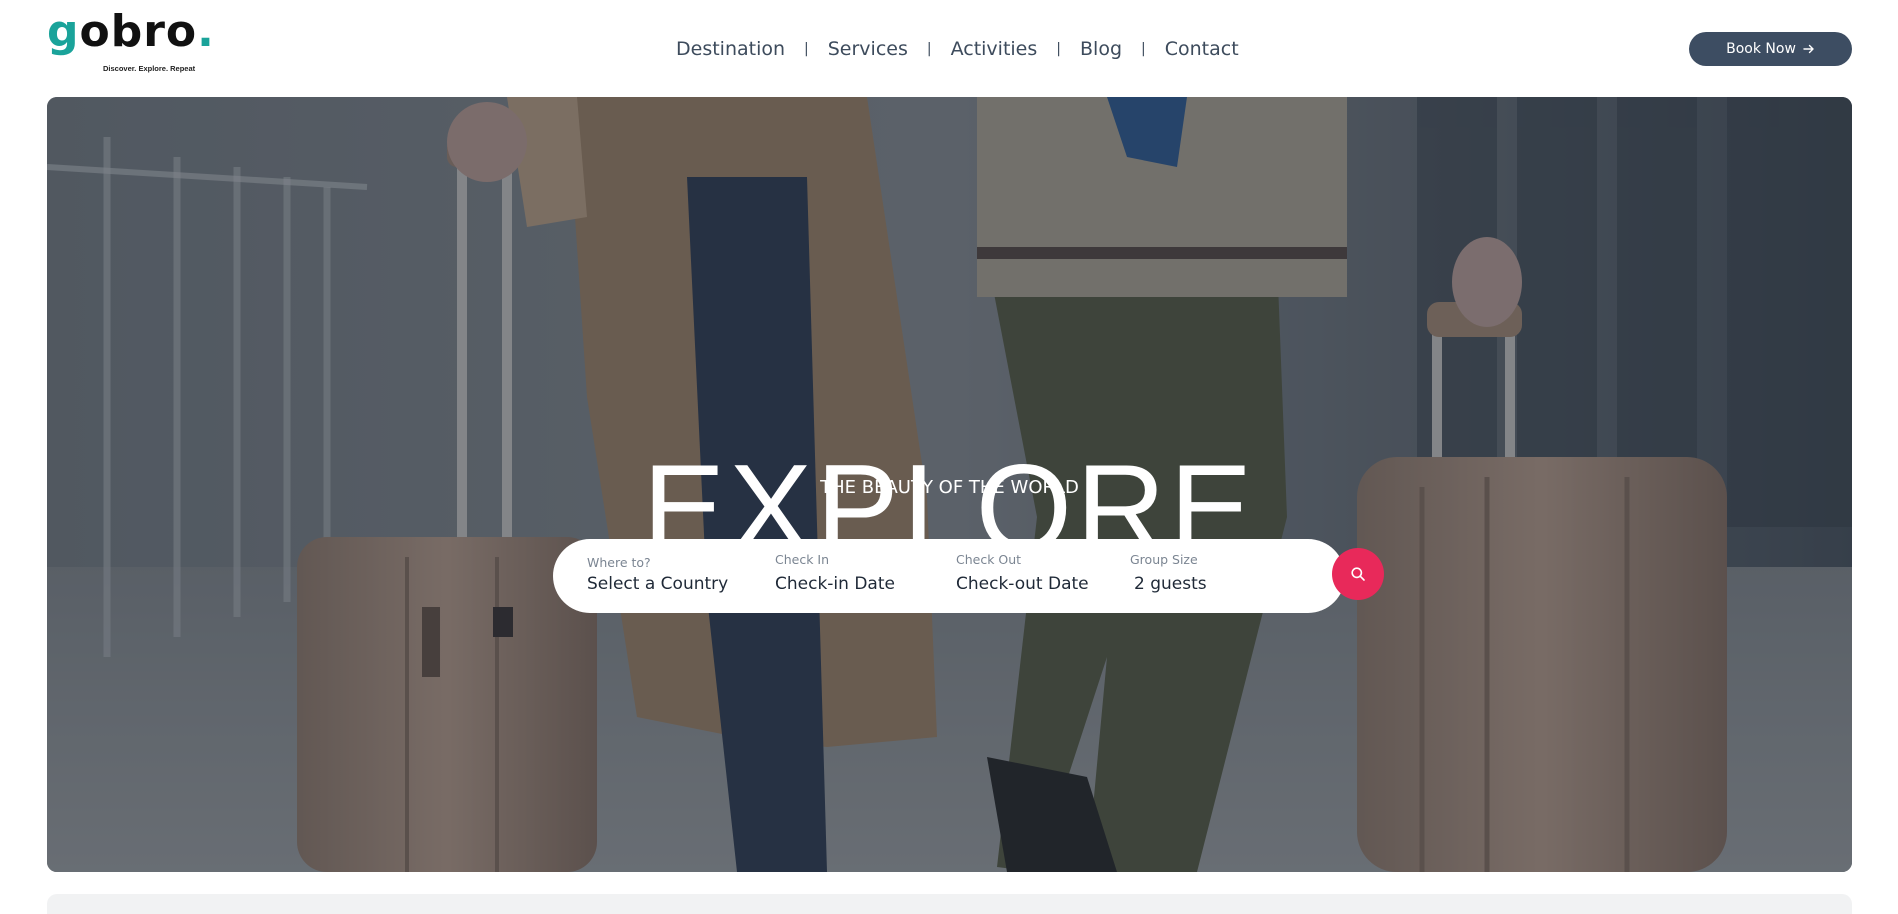  Describe the element at coordinates (131, 31) in the screenshot. I see `logo-wordmark: gobro.` at that location.